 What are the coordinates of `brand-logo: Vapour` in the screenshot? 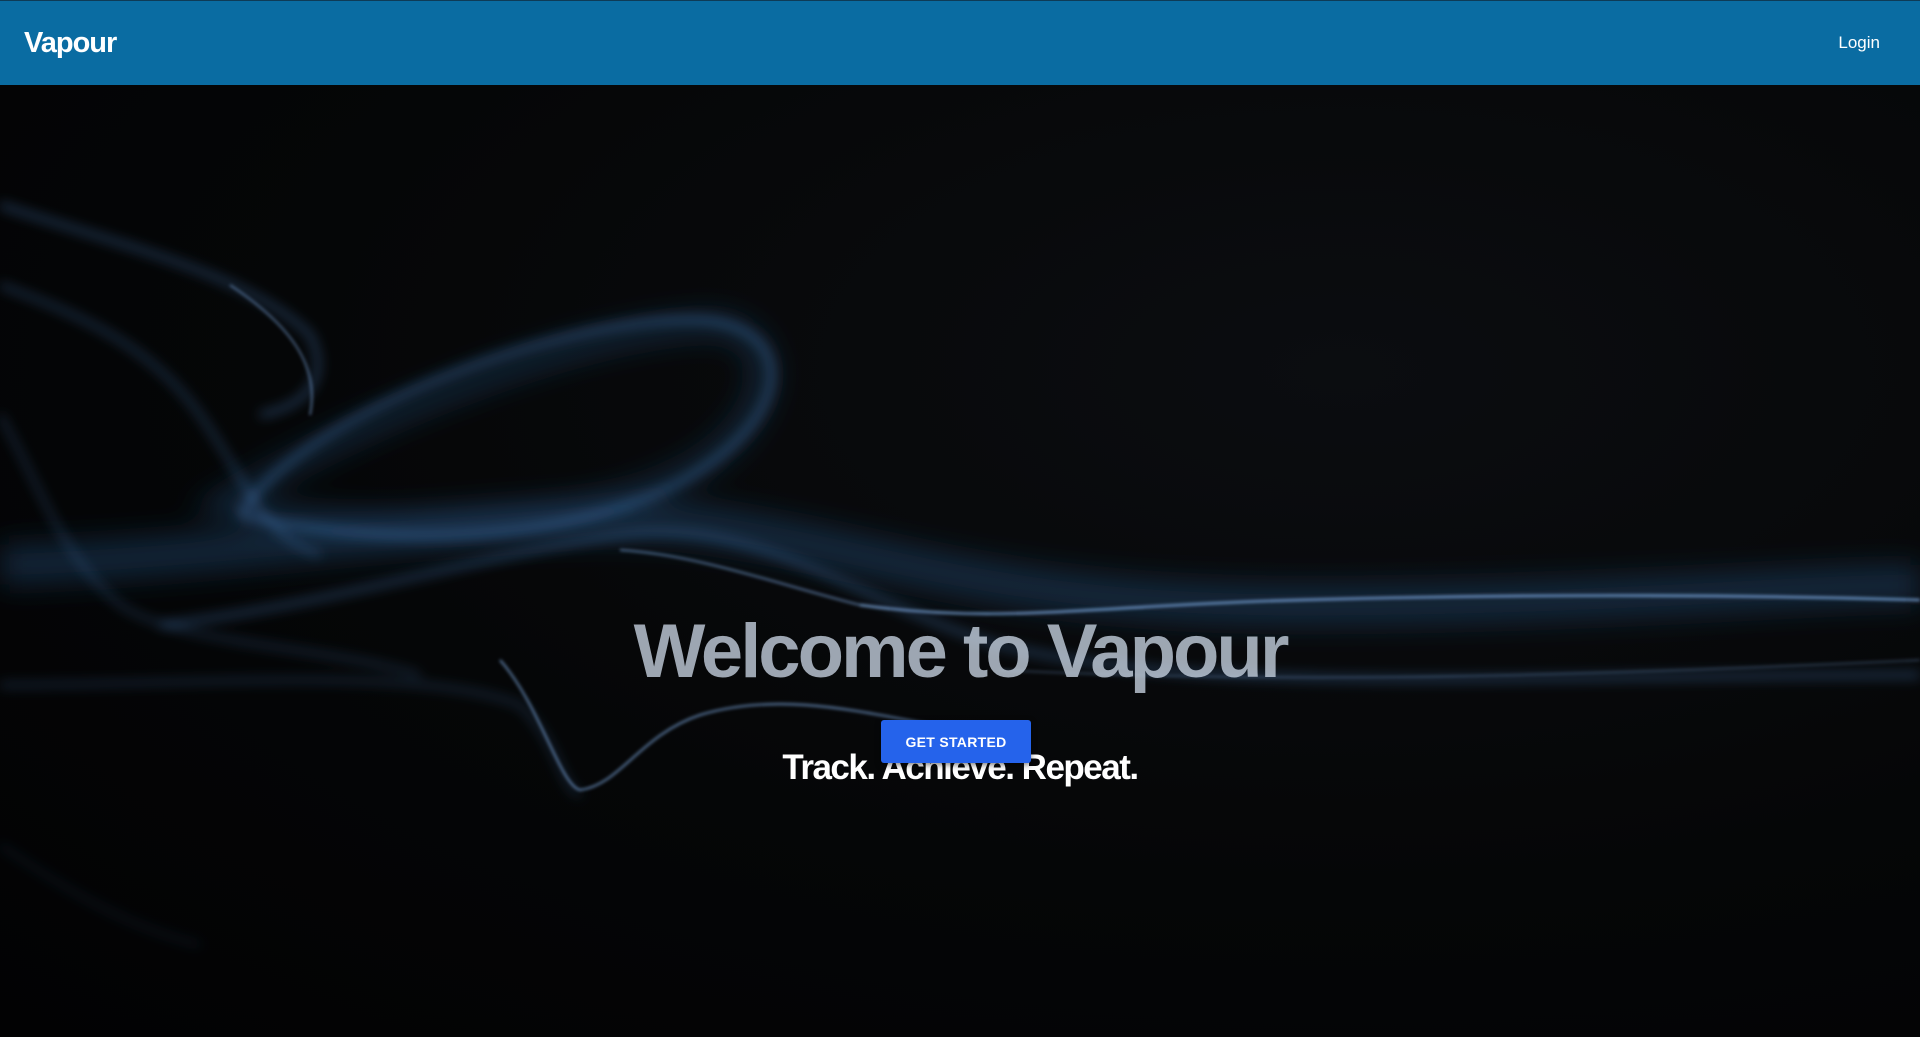 It's located at (70, 43).